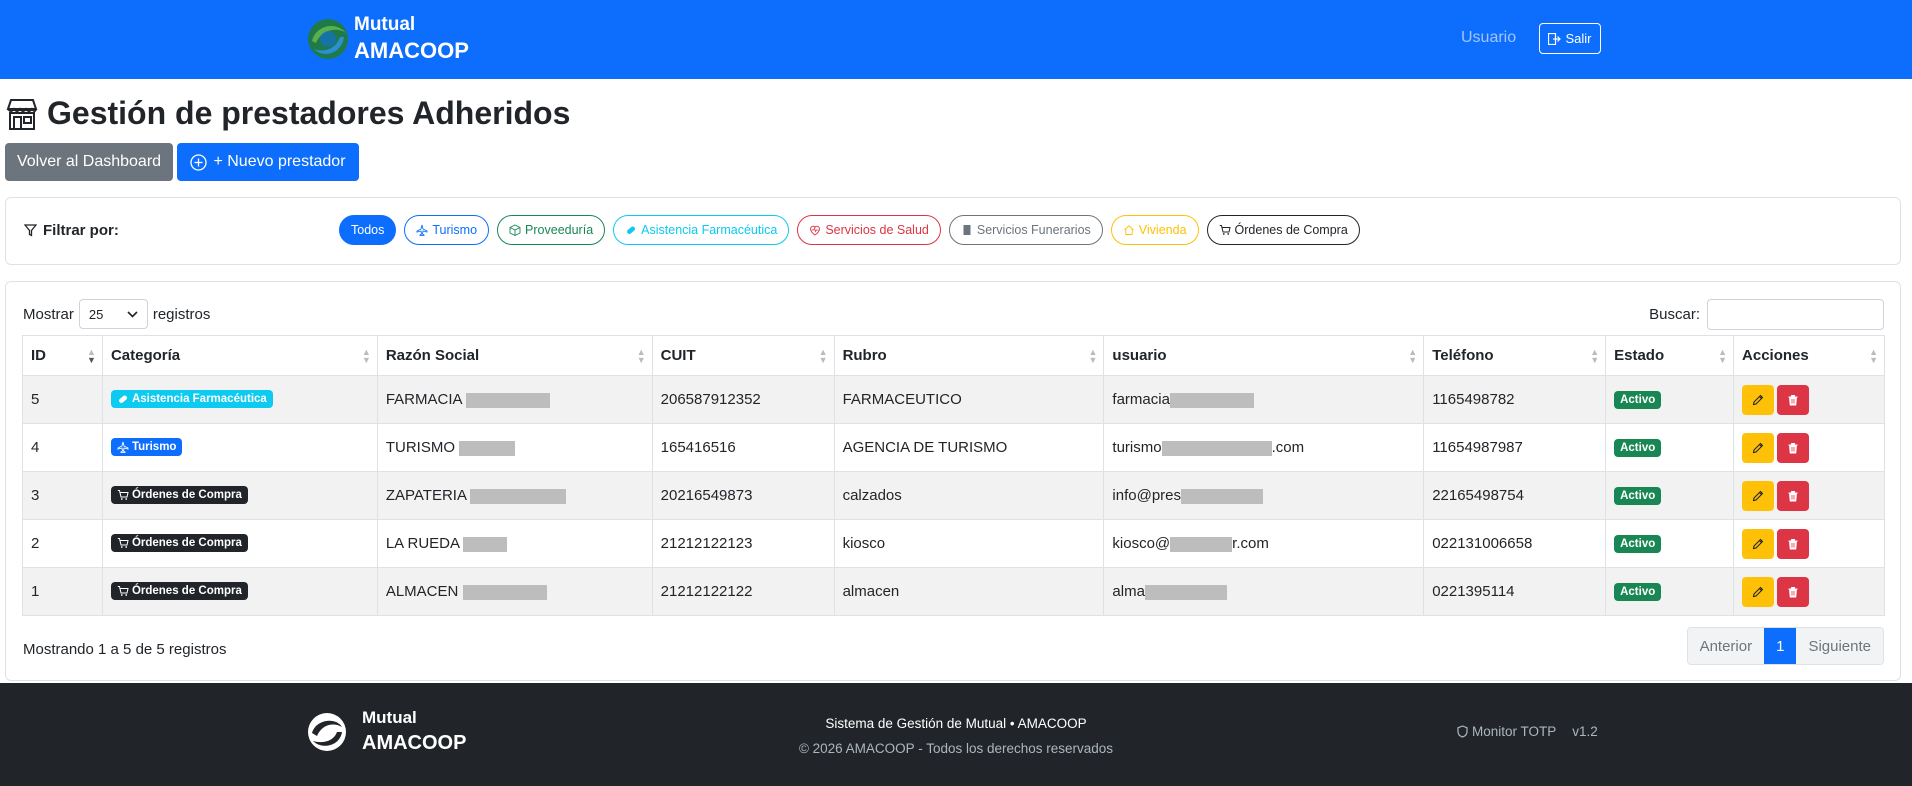 The image size is (1912, 786). I want to click on search-label: Buscar:, so click(1674, 314).